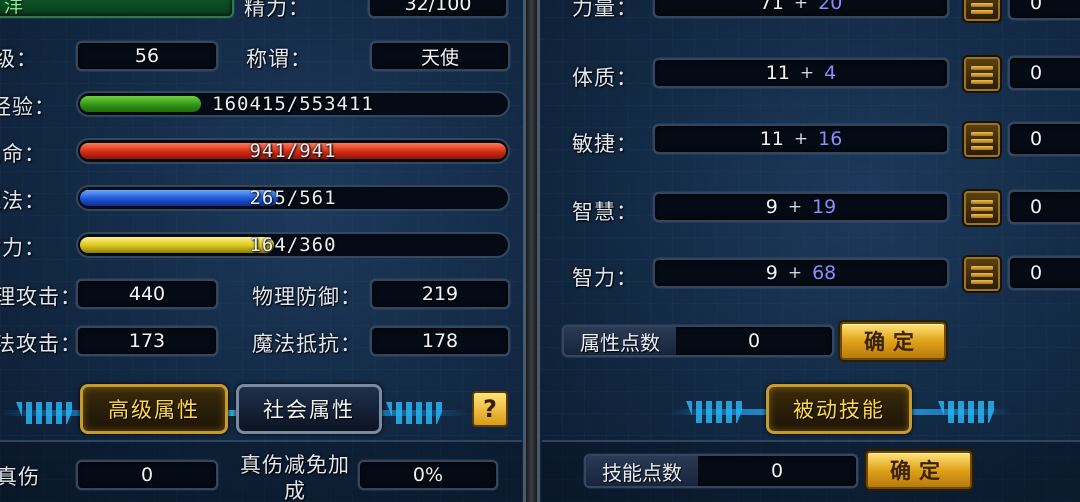  I want to click on exp-bar: 160415/553411, so click(293, 104).